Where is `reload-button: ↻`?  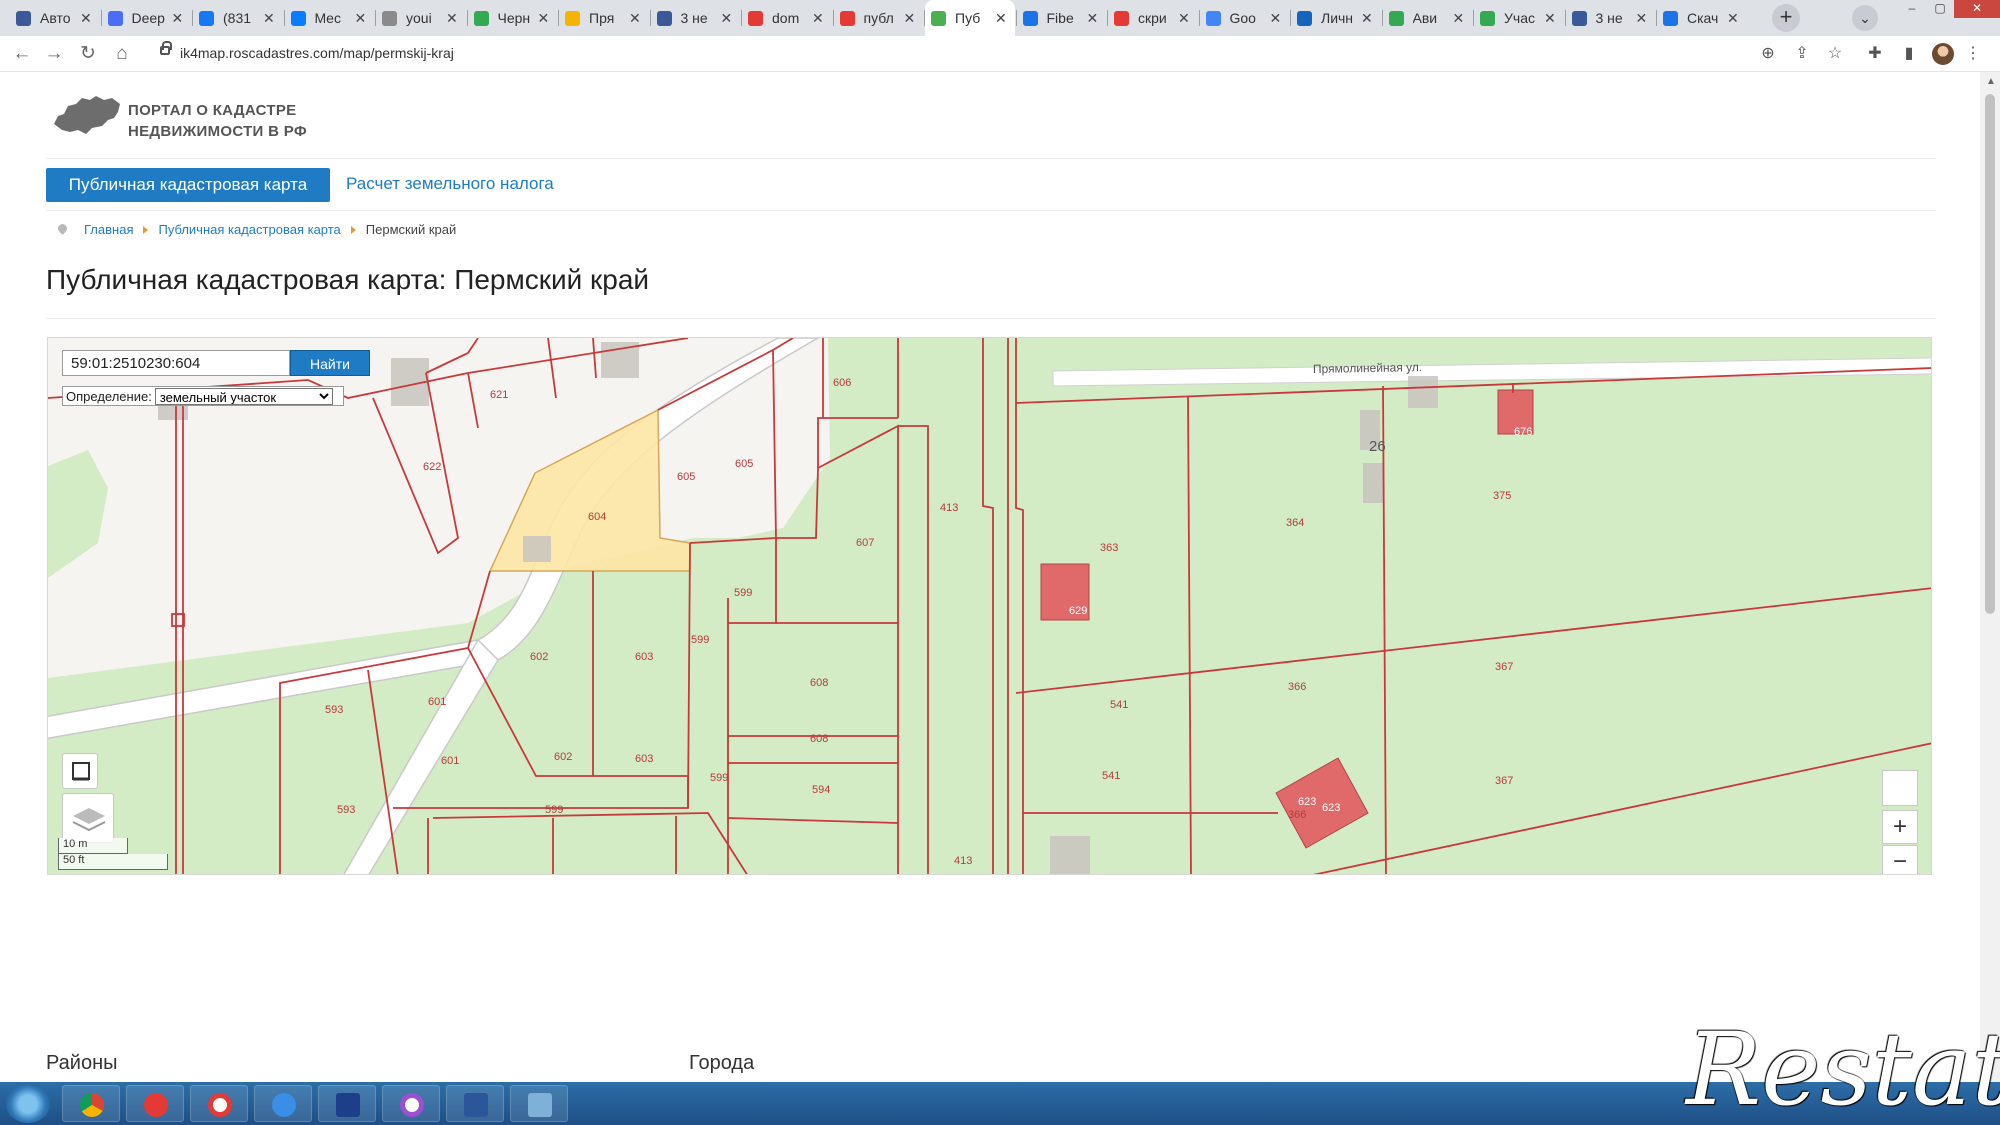
reload-button: ↻ is located at coordinates (88, 54).